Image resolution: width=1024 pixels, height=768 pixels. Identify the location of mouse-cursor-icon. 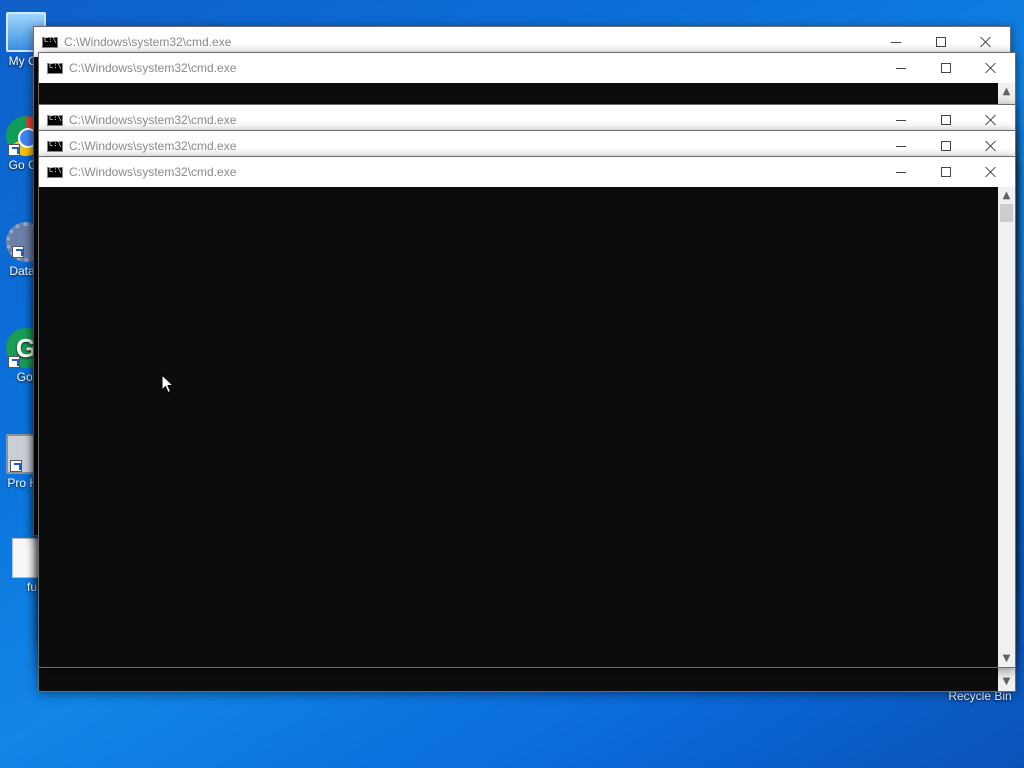
(168, 384).